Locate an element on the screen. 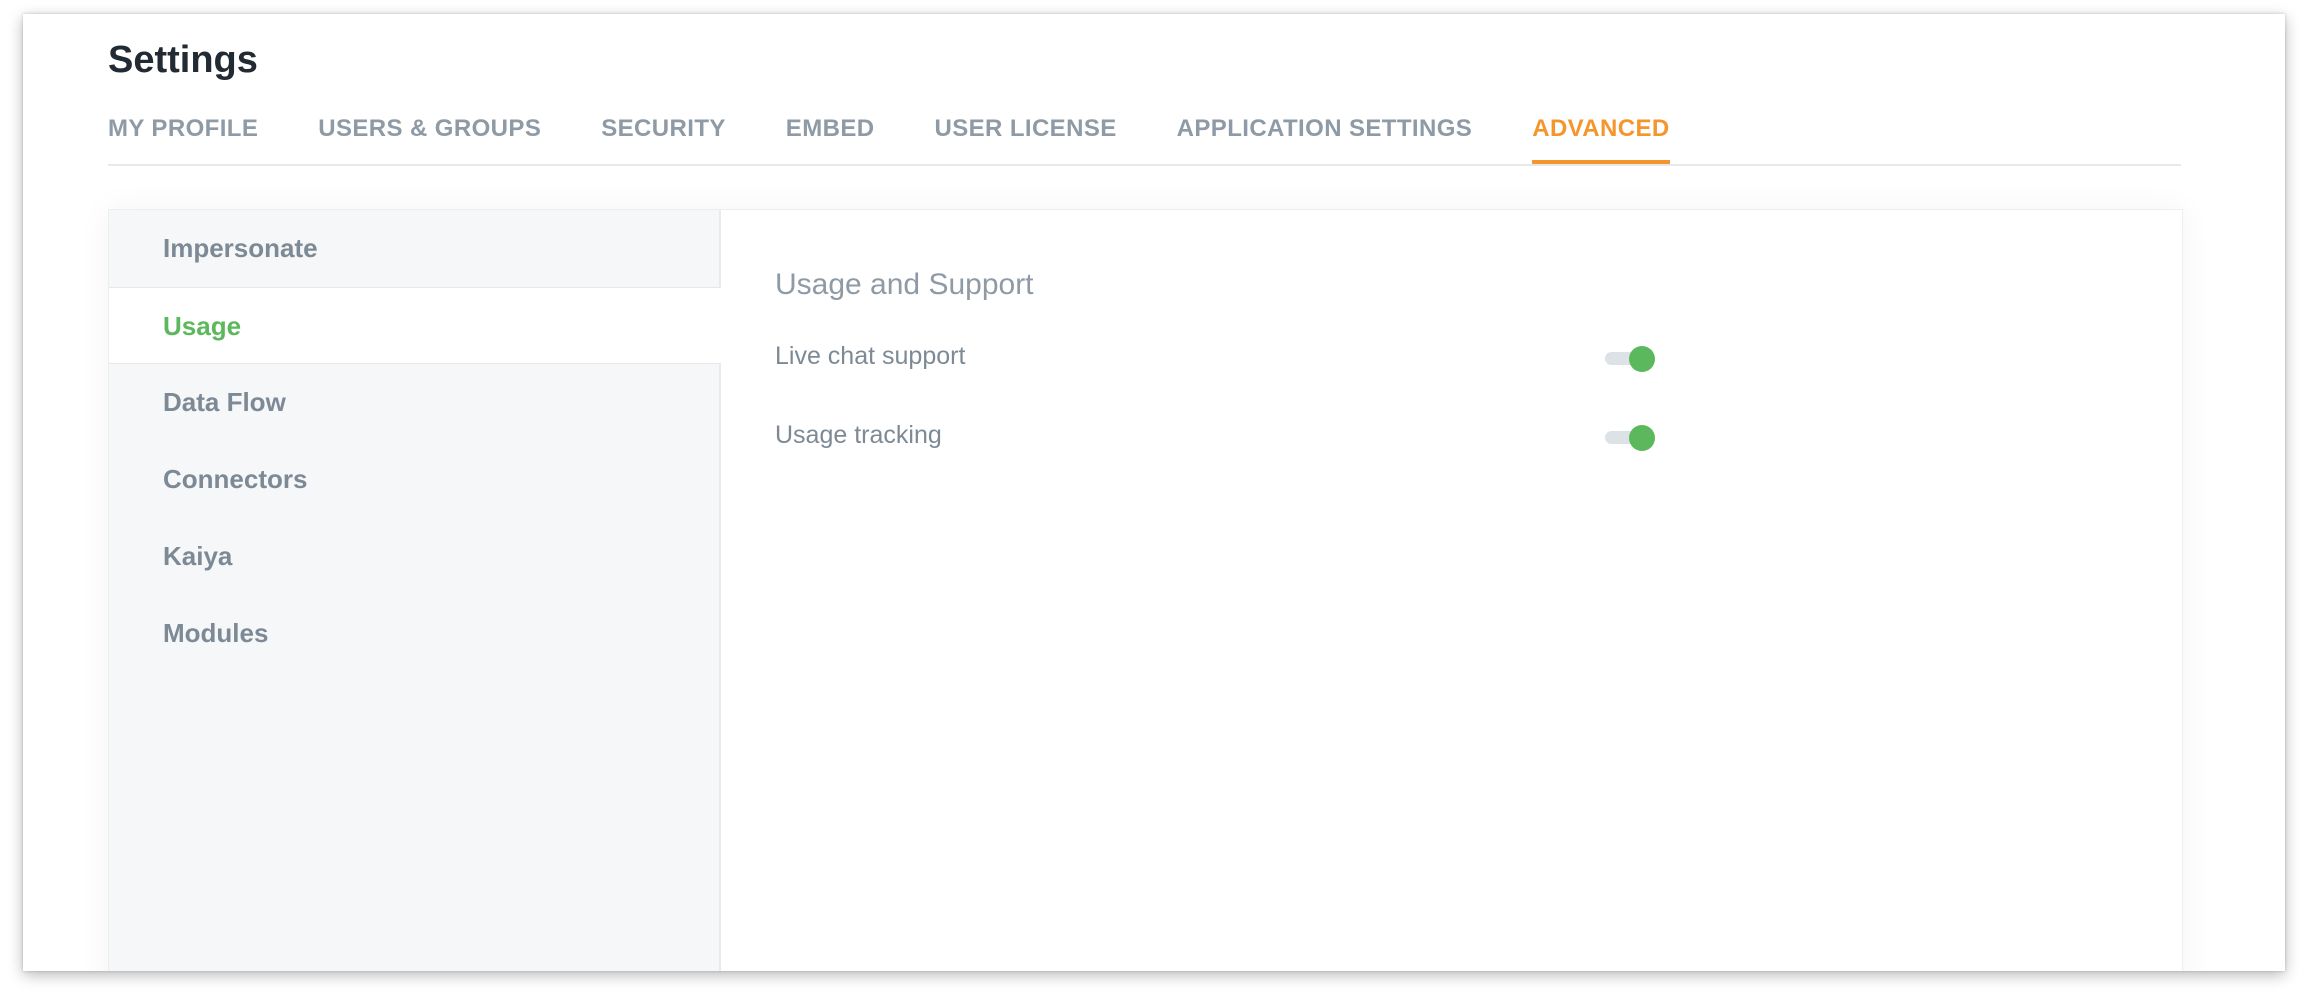 Image resolution: width=2309 pixels, height=1005 pixels. side-nav-item-data-flow: Data Flow is located at coordinates (414, 402).